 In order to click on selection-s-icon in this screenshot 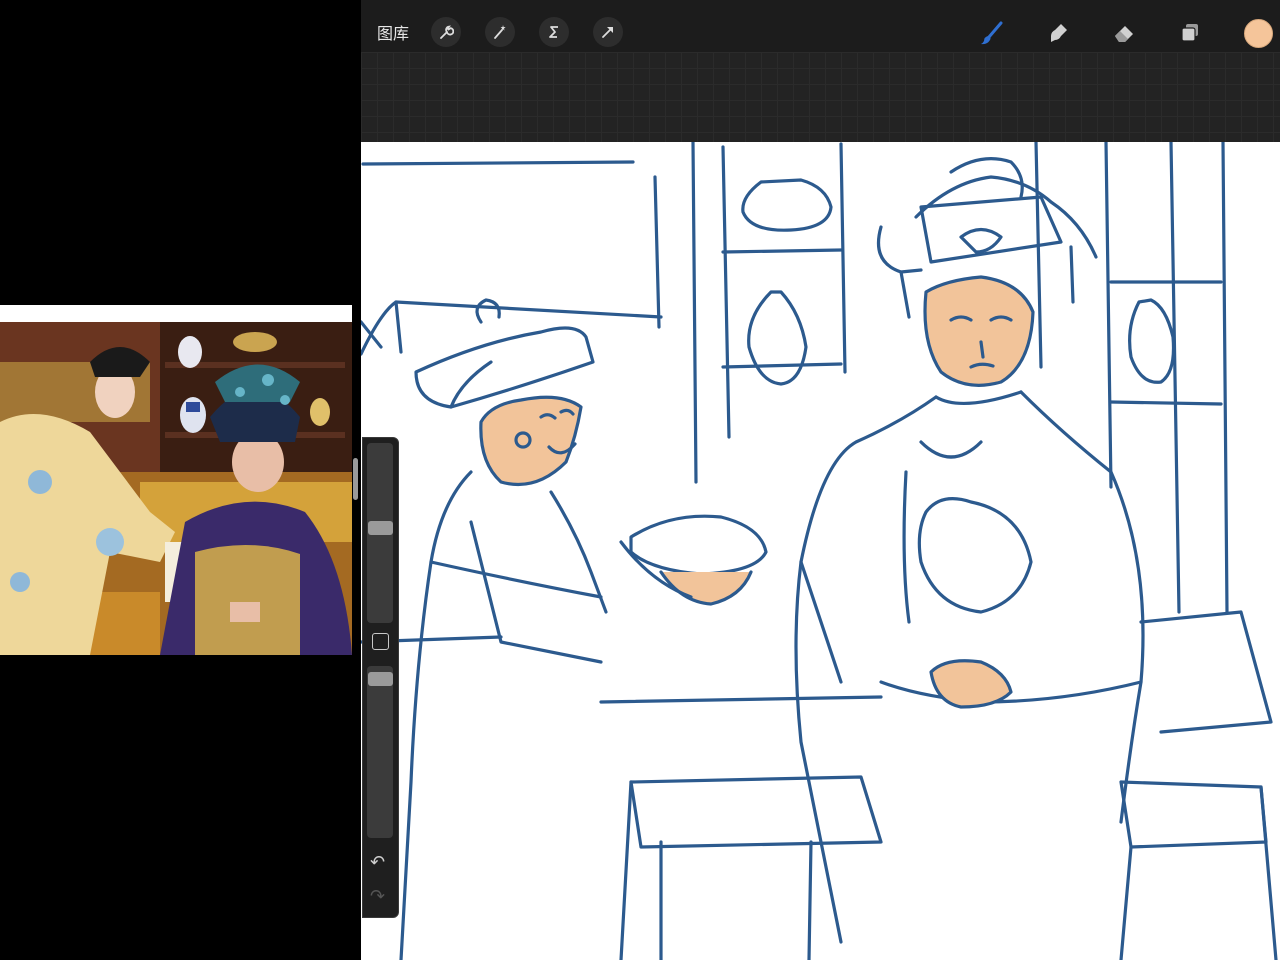, I will do `click(553, 32)`.